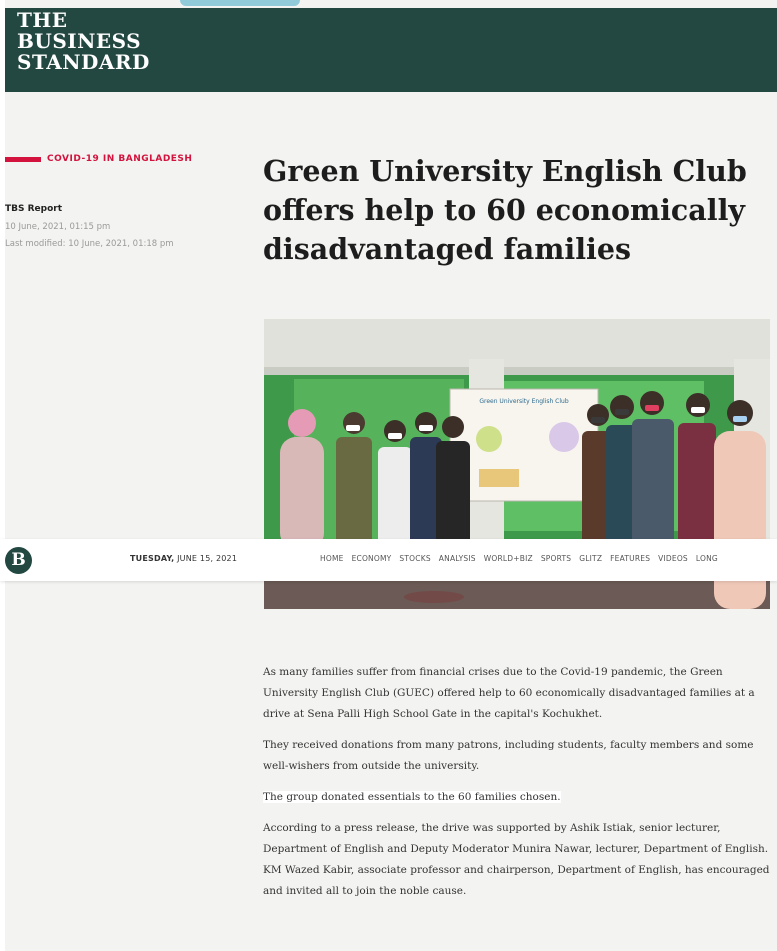 This screenshot has width=777, height=951. I want to click on menu-item-home: HOME, so click(332, 558).